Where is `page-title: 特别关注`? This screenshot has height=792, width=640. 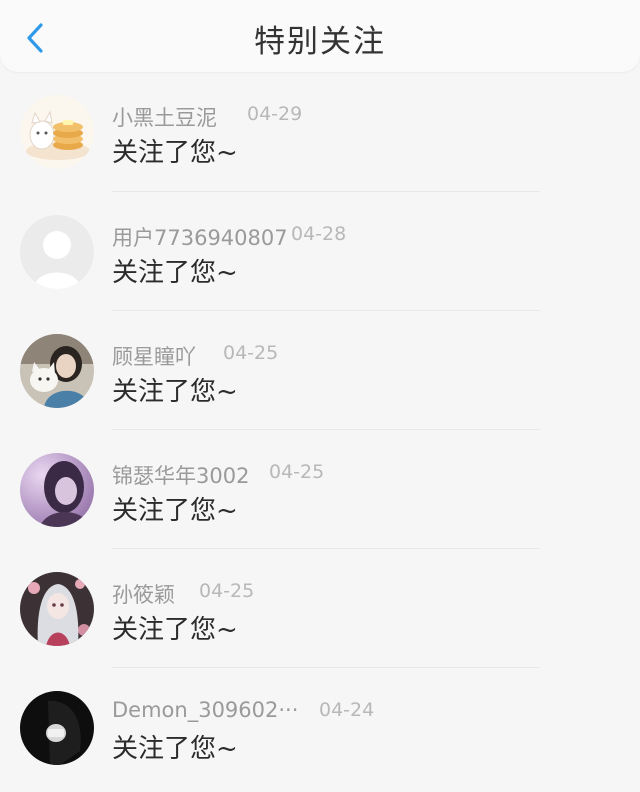 page-title: 特别关注 is located at coordinates (320, 42).